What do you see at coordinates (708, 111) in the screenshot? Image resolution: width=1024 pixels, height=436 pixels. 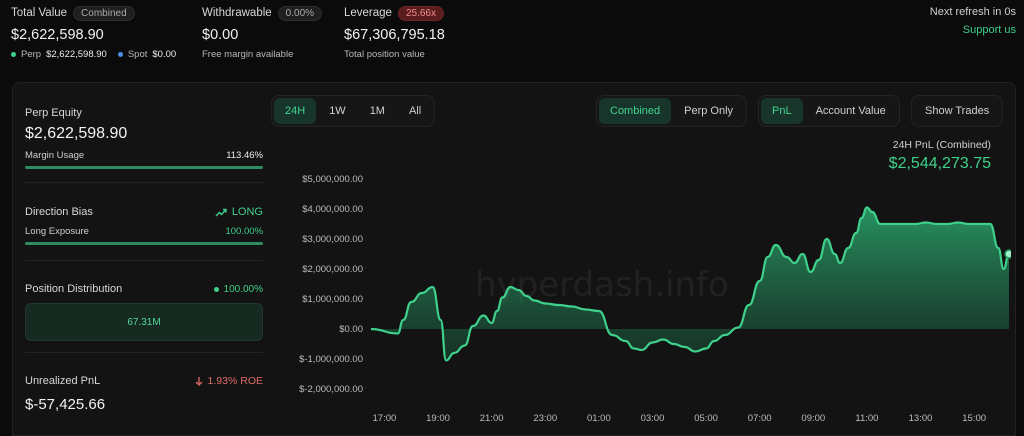 I see `view-perp-only: Perp Only` at bounding box center [708, 111].